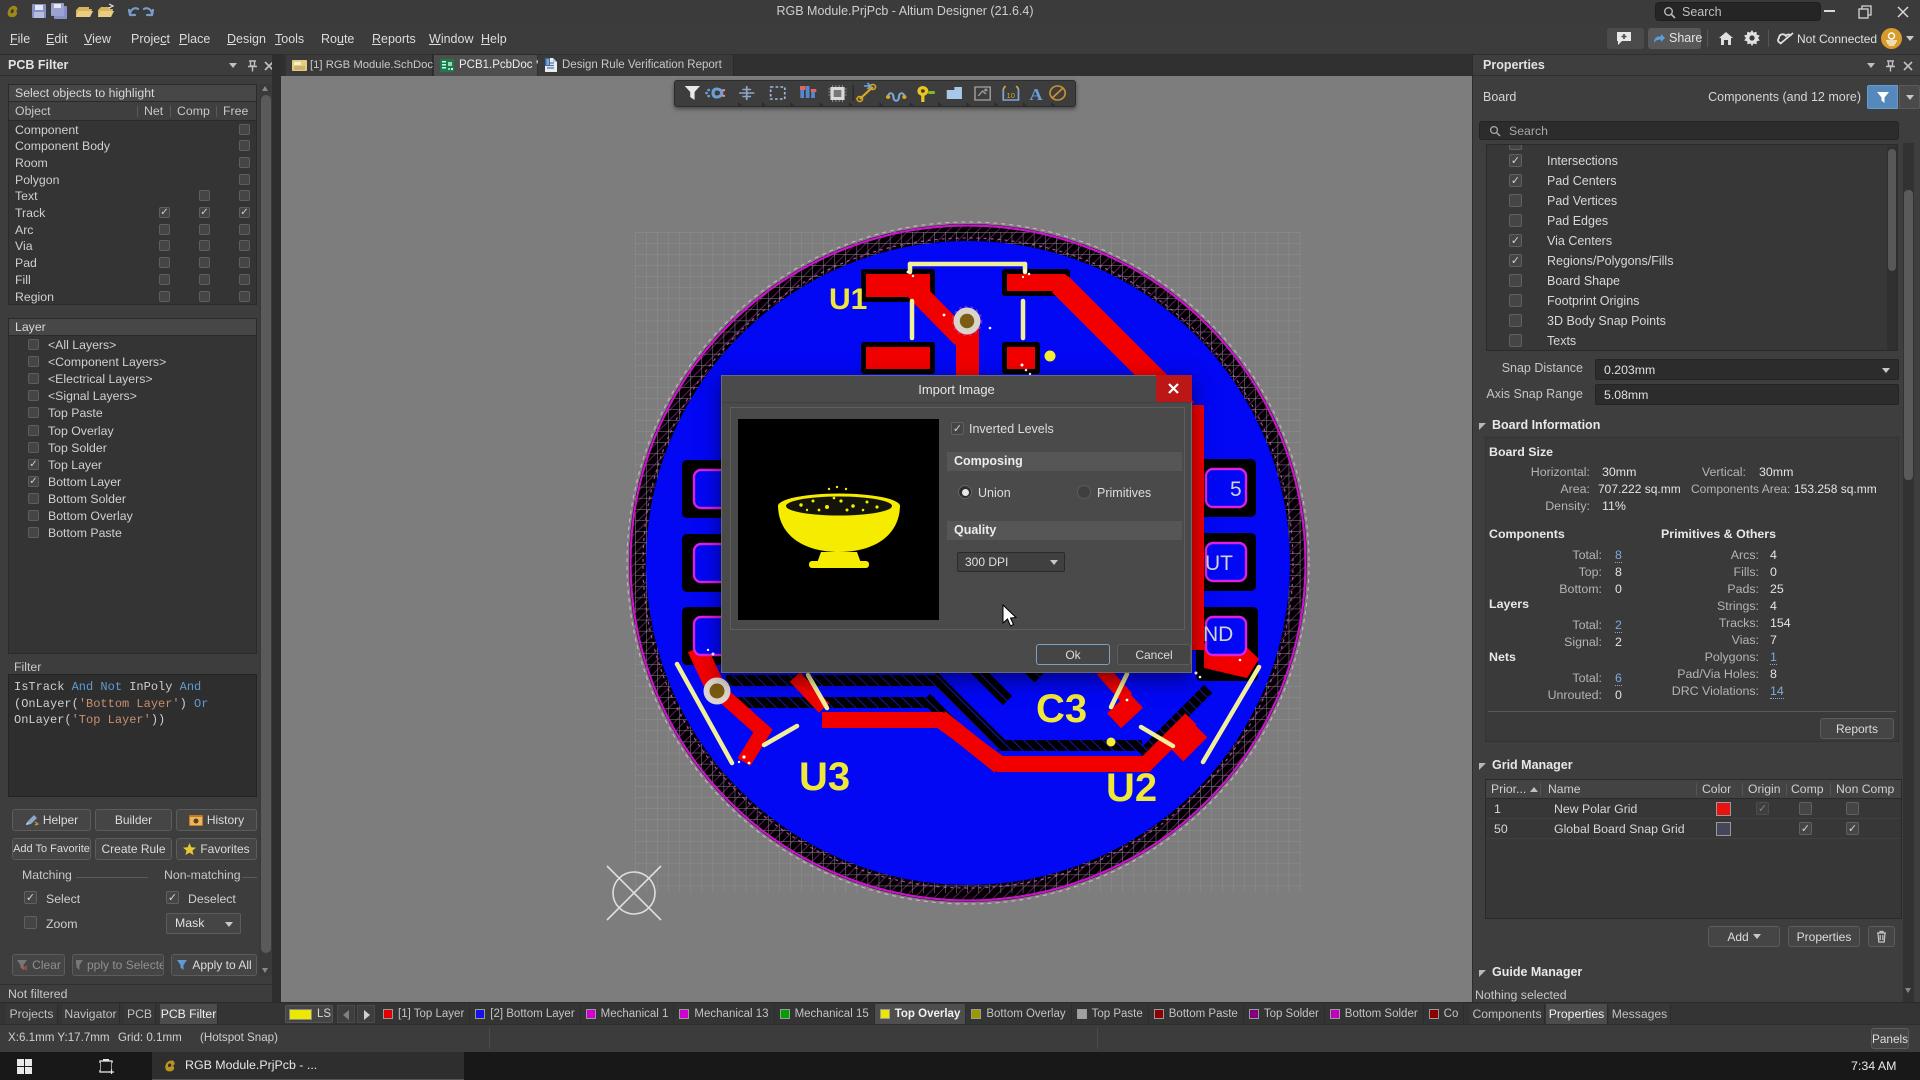 The height and width of the screenshot is (1080, 1920). What do you see at coordinates (848, 299) in the screenshot?
I see `svg-text: U1` at bounding box center [848, 299].